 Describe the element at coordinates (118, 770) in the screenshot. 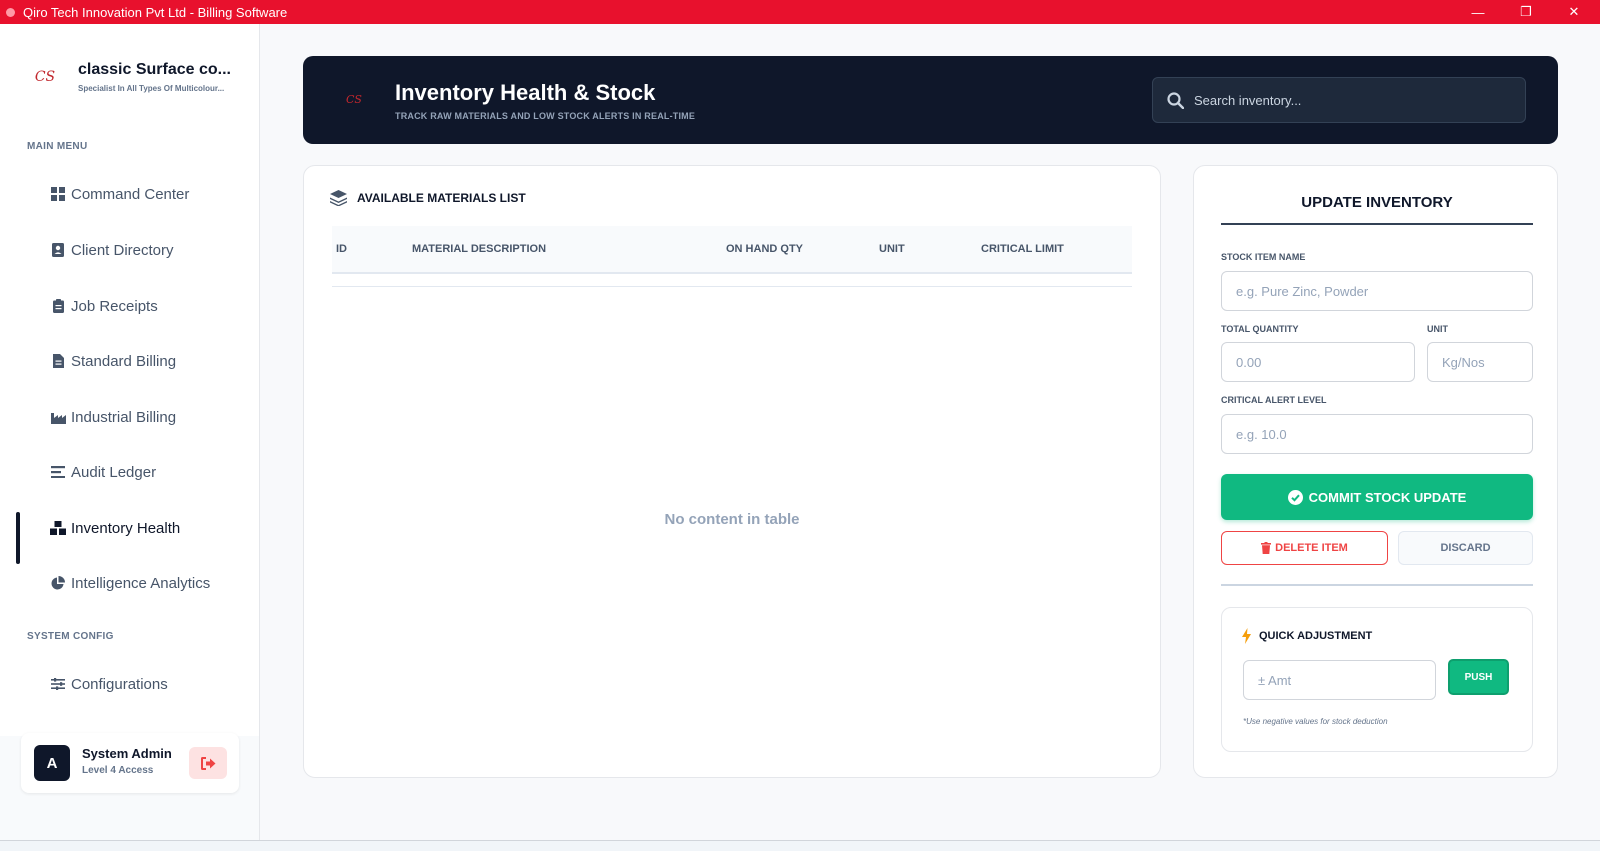

I see `user-role: Level 4 Access` at that location.